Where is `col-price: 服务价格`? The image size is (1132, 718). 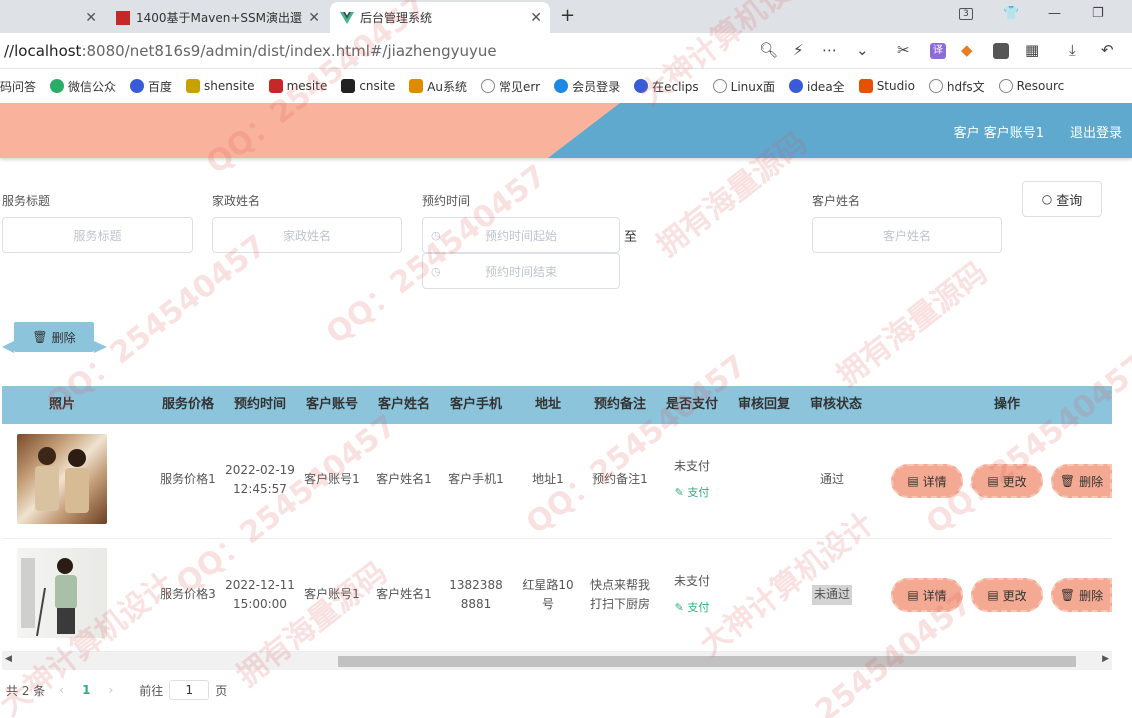
col-price: 服务价格 is located at coordinates (187, 404).